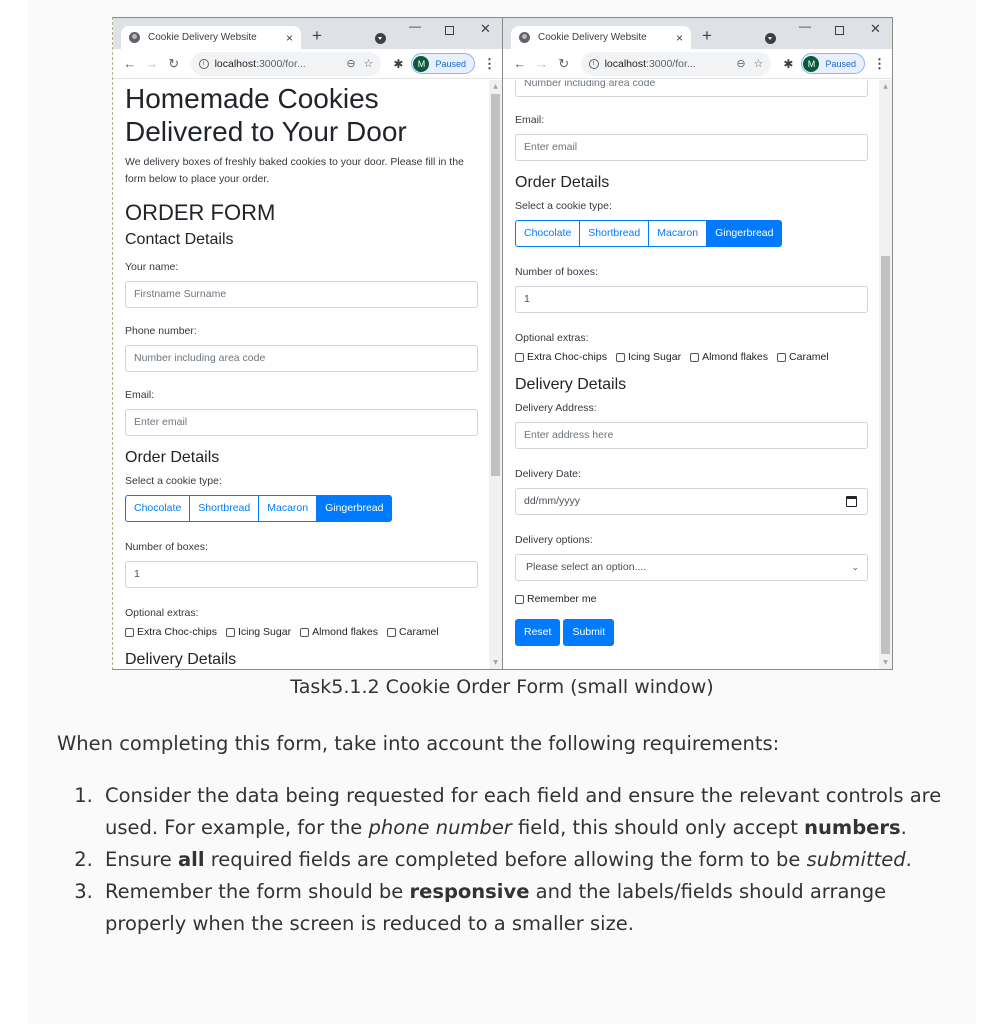  What do you see at coordinates (691, 501) in the screenshot?
I see `date-input: dd/mm/yyyy` at bounding box center [691, 501].